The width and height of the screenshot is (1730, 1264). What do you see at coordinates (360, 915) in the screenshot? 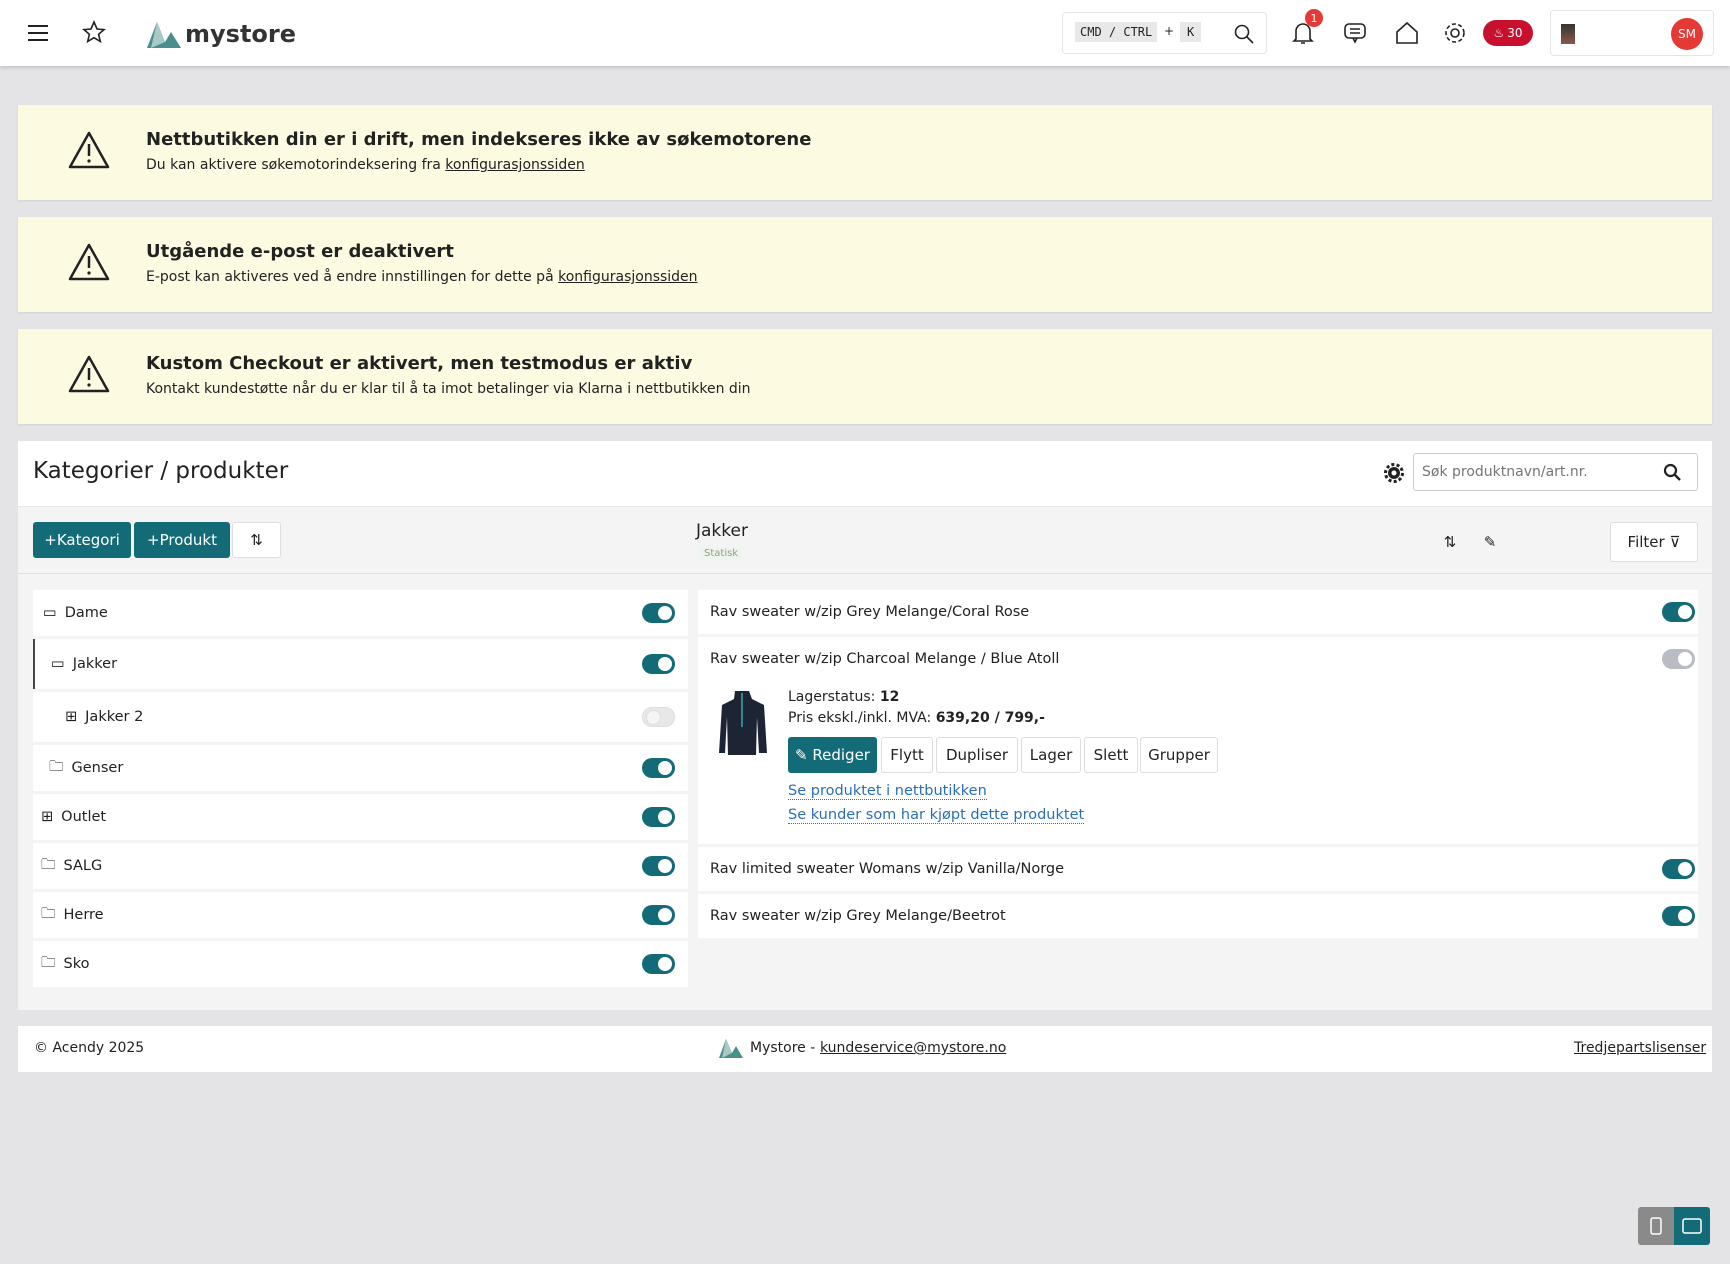
I see `category-item: 🗀 Herre` at bounding box center [360, 915].